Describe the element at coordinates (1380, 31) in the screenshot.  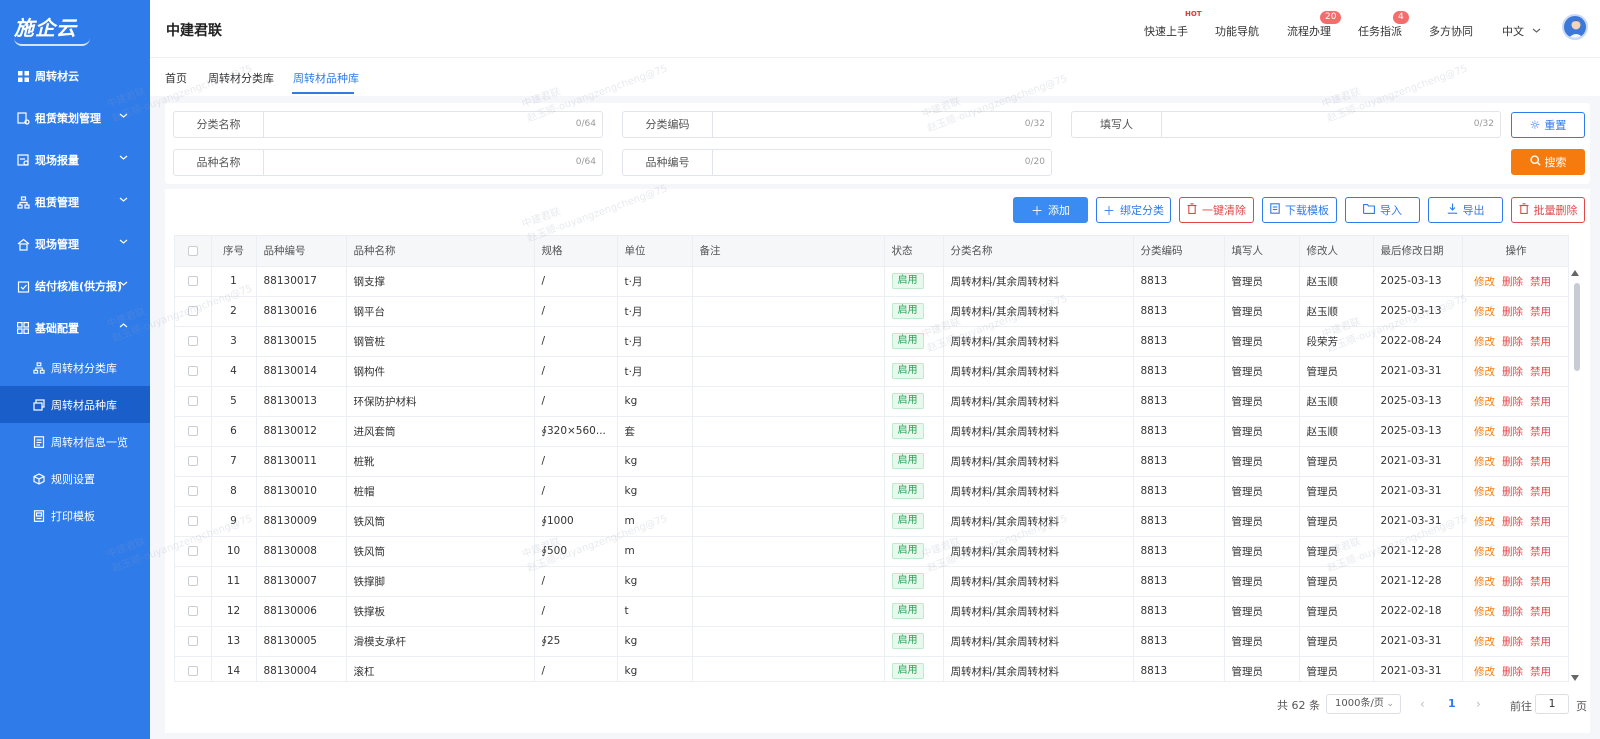
I see `nav-tasks: 任务指派` at that location.